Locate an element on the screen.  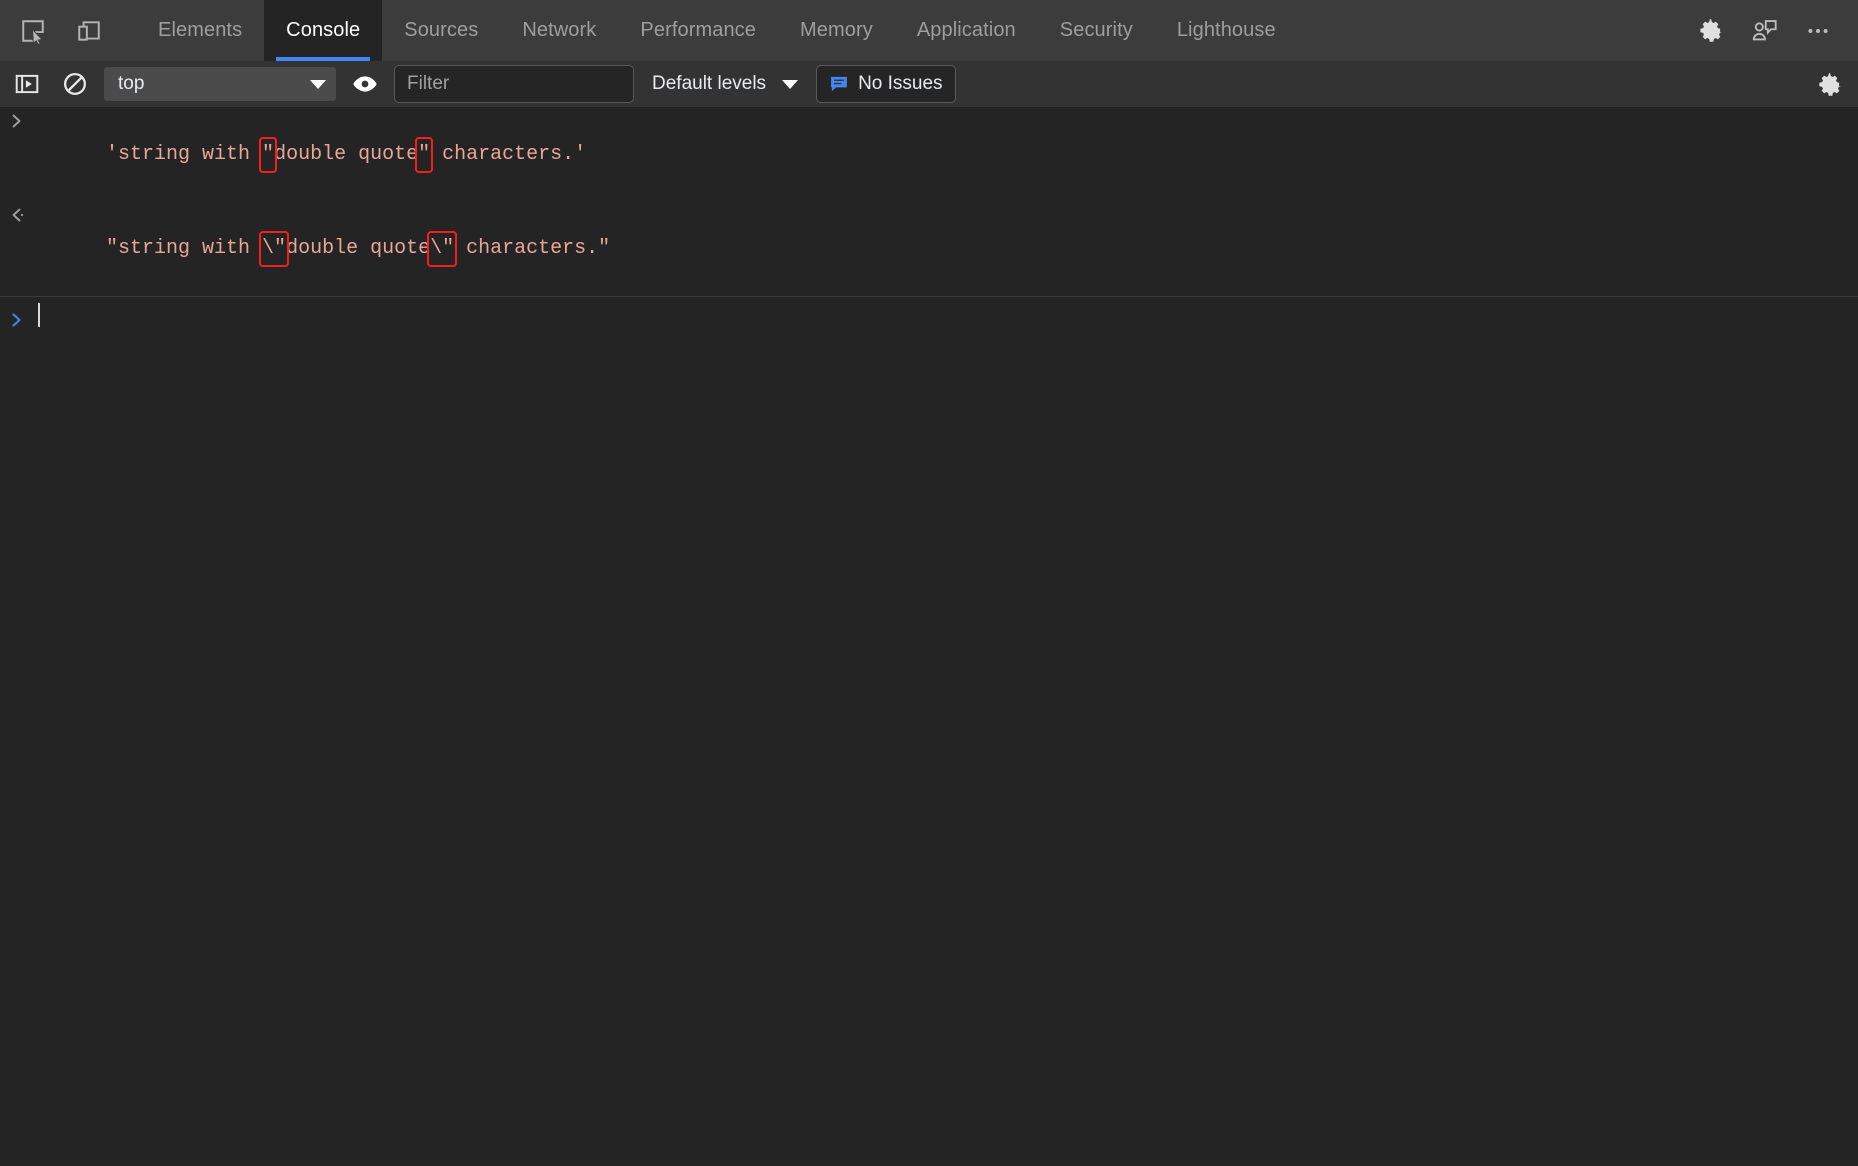
console-settings-button is located at coordinates (1829, 84).